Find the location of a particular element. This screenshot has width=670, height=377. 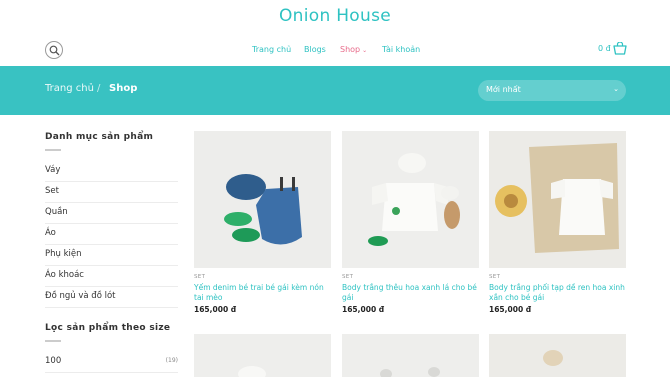

nav-shop: Shop ⌄ is located at coordinates (353, 49).